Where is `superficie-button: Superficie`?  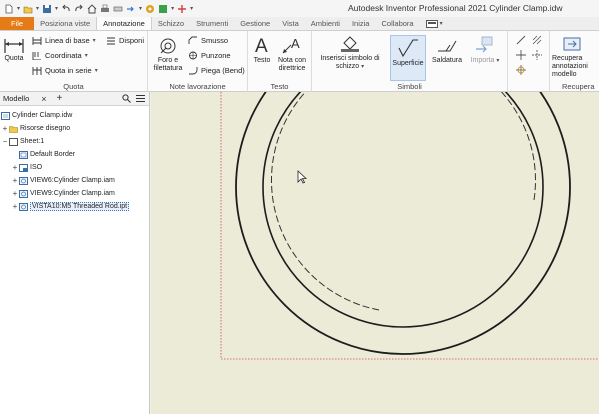
superficie-button: Superficie is located at coordinates (408, 58).